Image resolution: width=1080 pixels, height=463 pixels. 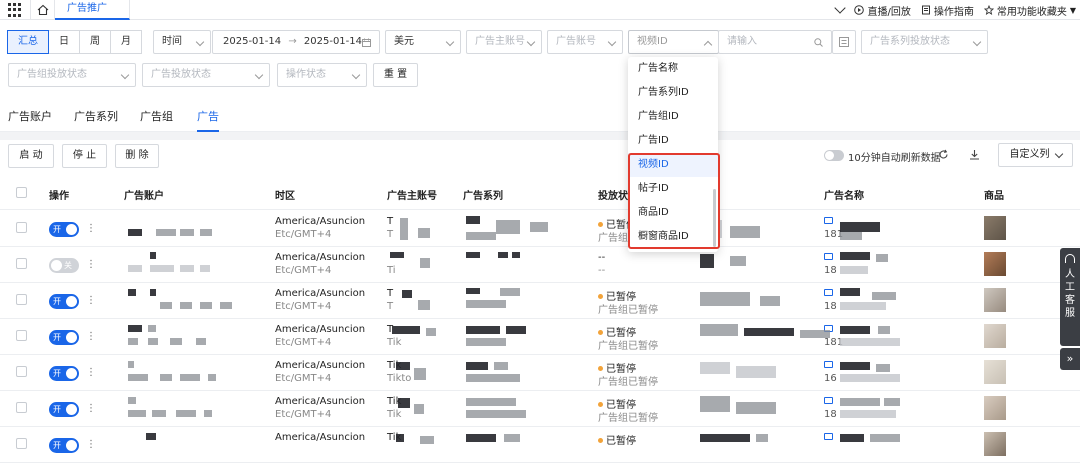 I want to click on time-select: 时间, so click(x=182, y=42).